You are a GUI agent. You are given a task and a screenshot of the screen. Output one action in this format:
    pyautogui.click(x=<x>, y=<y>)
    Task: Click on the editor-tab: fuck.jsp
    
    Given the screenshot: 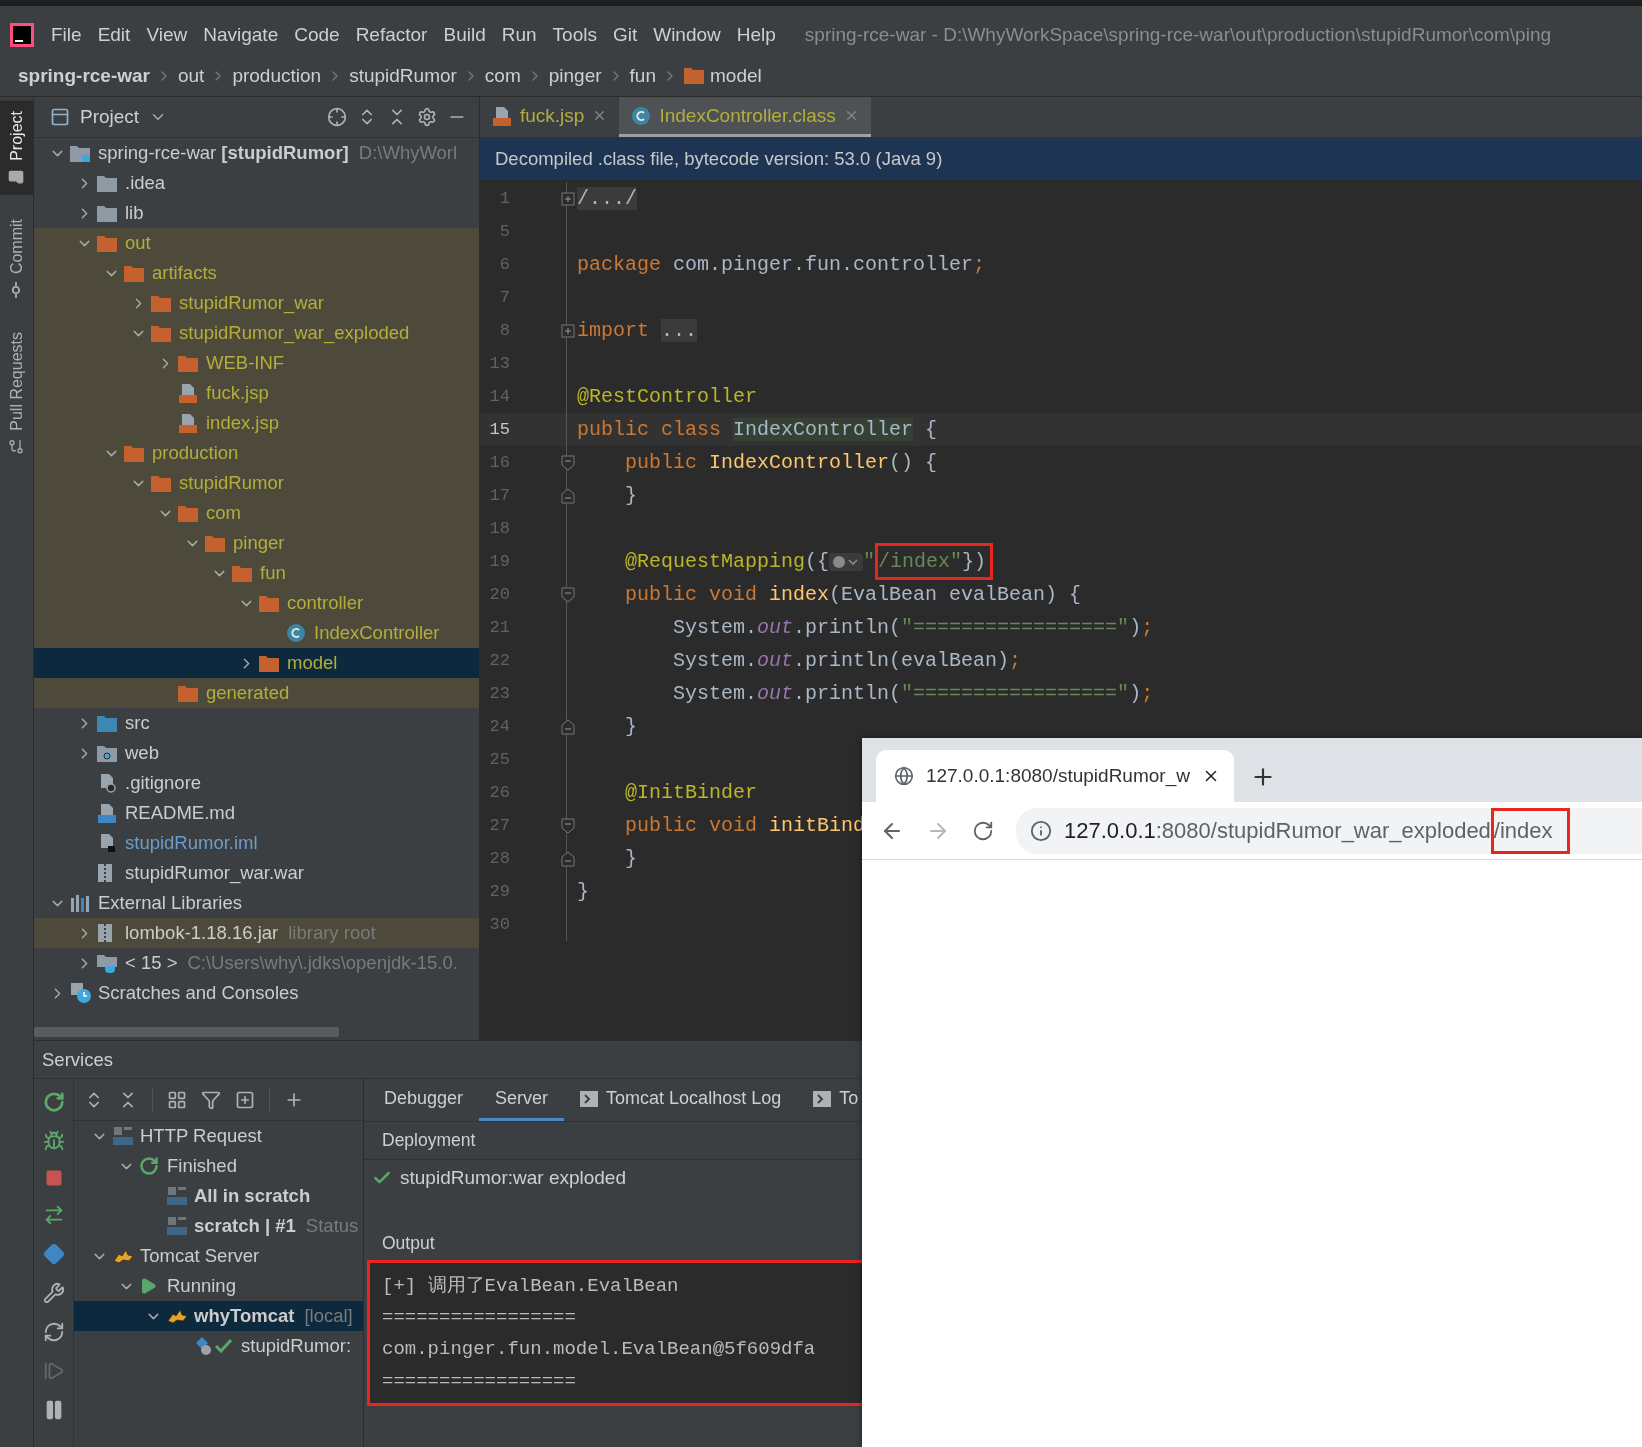 What is the action you would take?
    pyautogui.click(x=550, y=117)
    